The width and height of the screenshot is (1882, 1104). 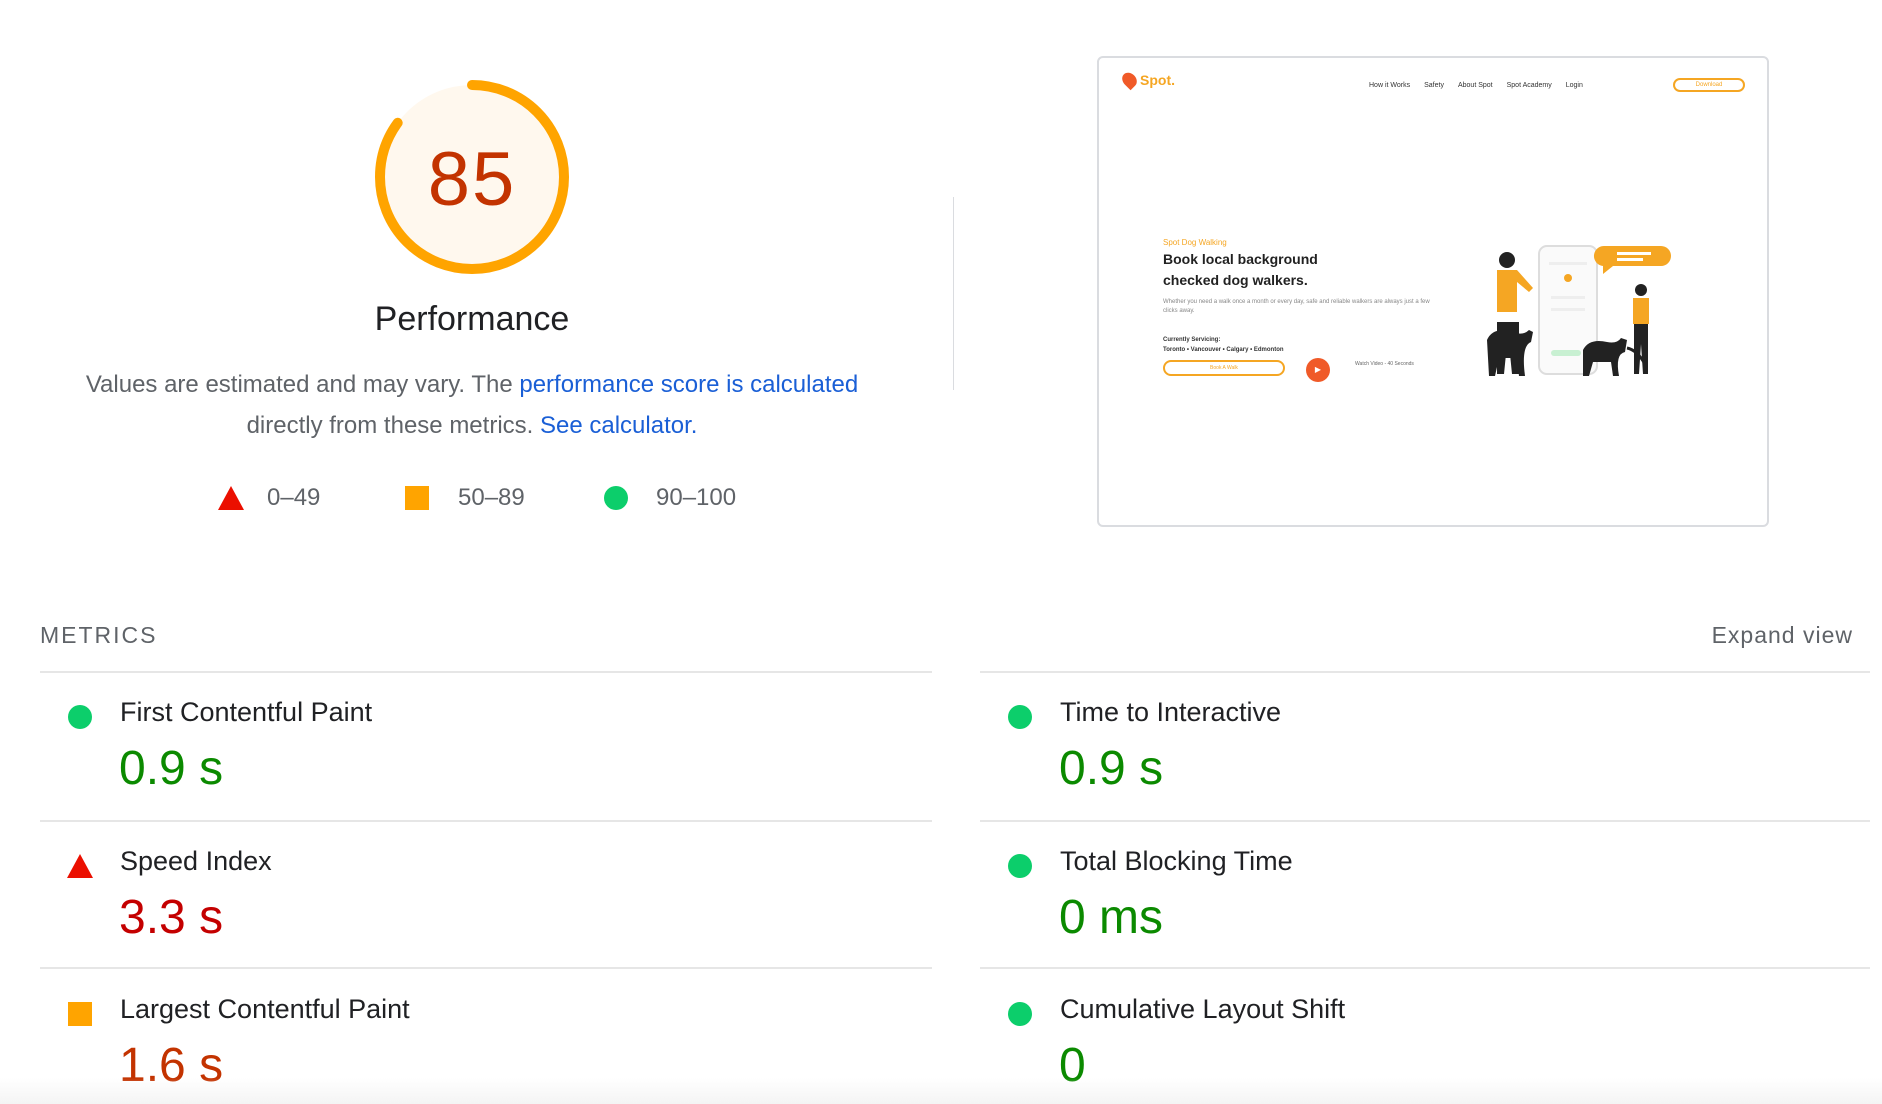 I want to click on legend-label: 0–49, so click(x=294, y=497).